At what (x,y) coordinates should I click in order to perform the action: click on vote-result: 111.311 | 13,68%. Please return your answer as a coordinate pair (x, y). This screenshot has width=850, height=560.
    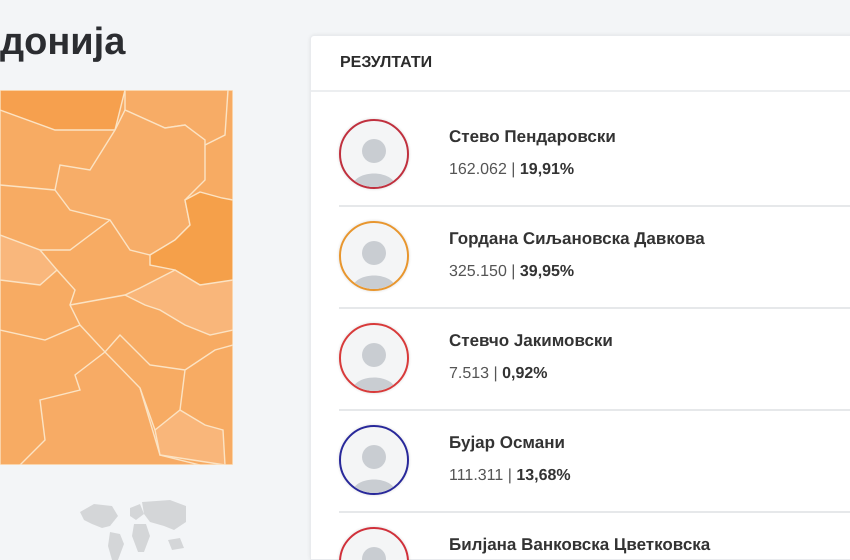
    Looking at the image, I should click on (510, 476).